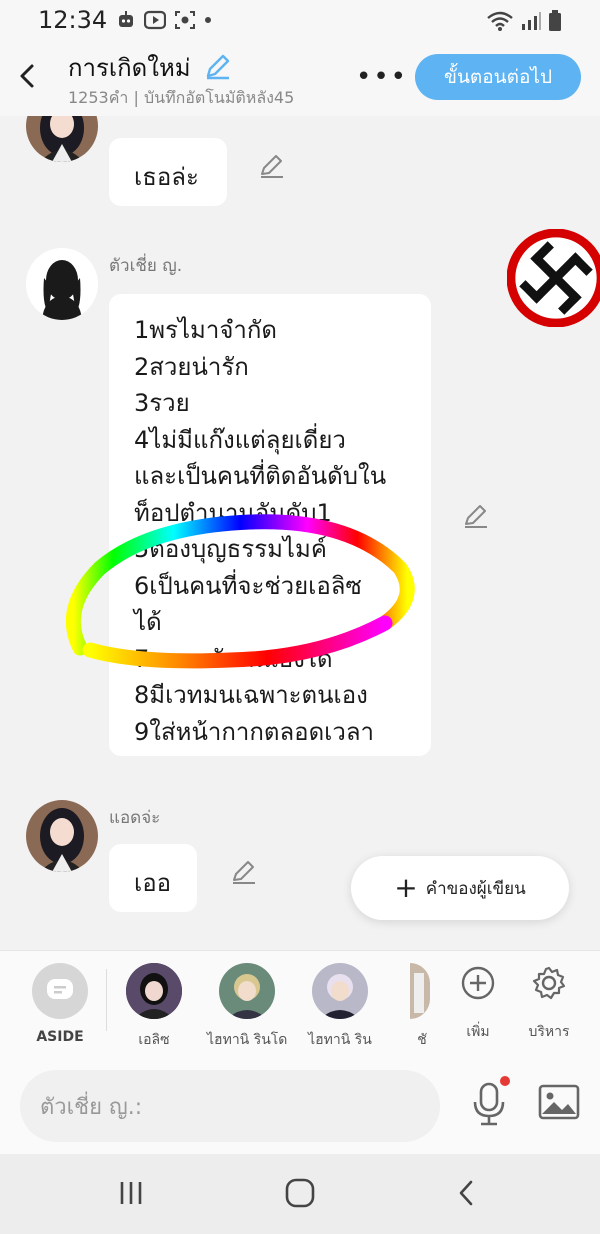 Image resolution: width=600 pixels, height=1234 pixels. Describe the element at coordinates (60, 1037) in the screenshot. I see `character-label: ASIDE` at that location.